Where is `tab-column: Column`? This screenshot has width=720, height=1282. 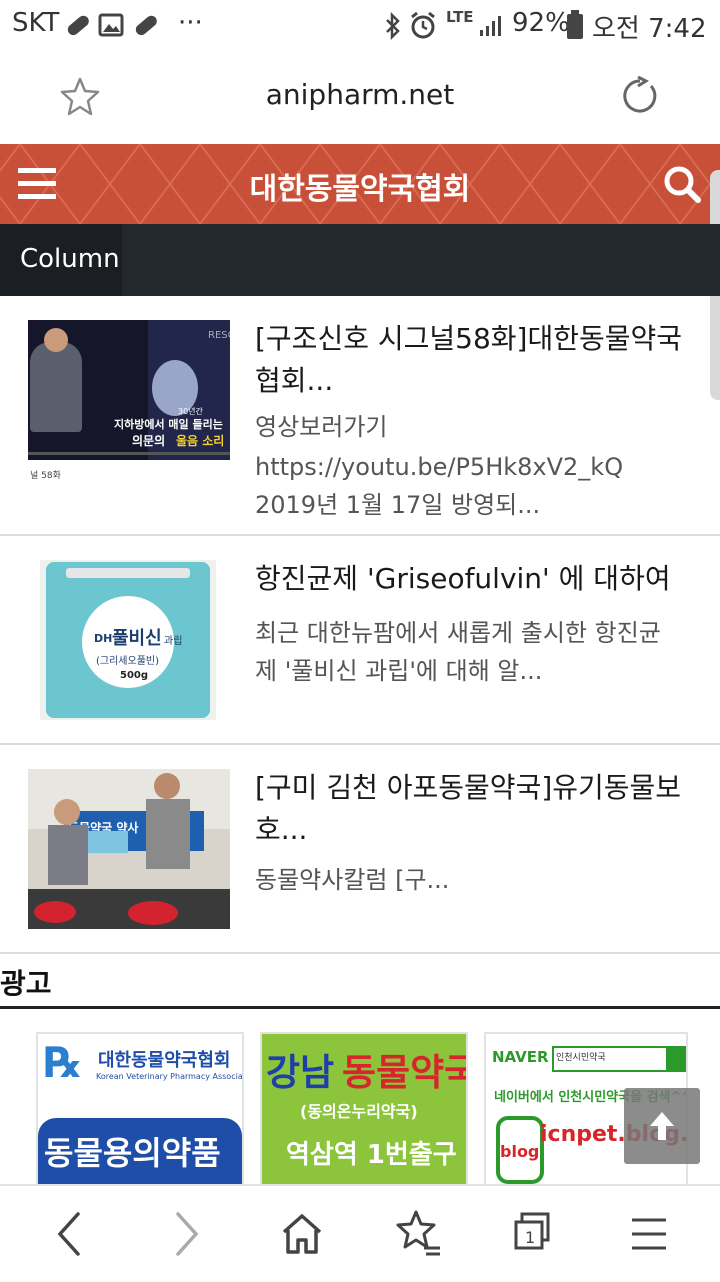 tab-column: Column is located at coordinates (61, 260).